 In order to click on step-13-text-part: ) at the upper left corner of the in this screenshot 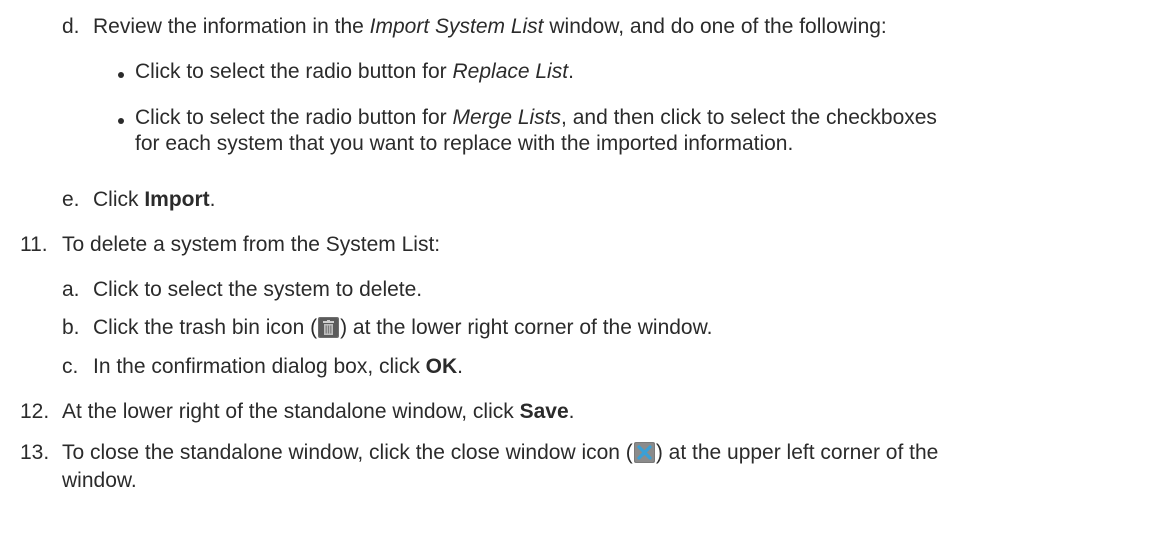, I will do `click(797, 452)`.